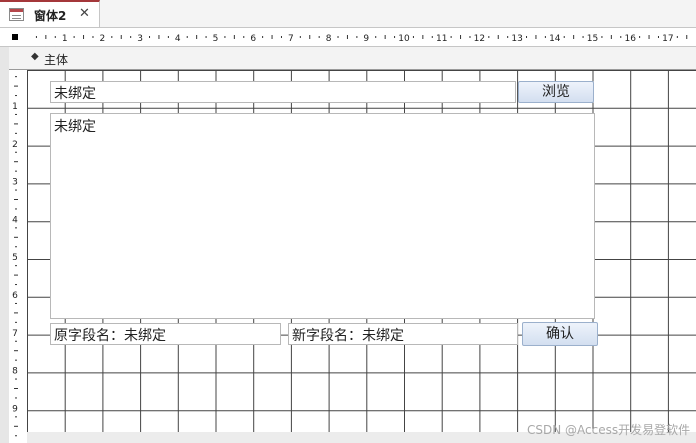  Describe the element at coordinates (327, 336) in the screenshot. I see `new-field-name-label: 新字段名：` at that location.